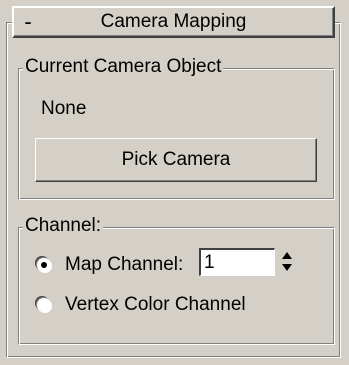  I want to click on vertex-color-channel-radio, so click(44, 305).